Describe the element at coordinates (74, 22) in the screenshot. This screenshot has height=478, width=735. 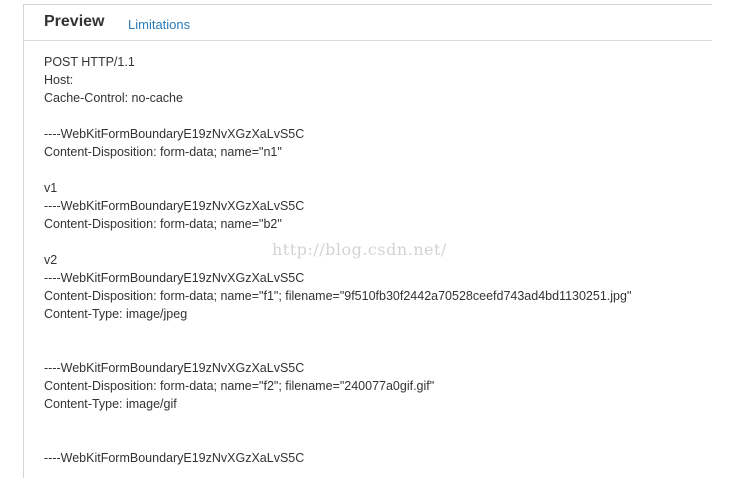
I see `tab-preview: Preview` at that location.